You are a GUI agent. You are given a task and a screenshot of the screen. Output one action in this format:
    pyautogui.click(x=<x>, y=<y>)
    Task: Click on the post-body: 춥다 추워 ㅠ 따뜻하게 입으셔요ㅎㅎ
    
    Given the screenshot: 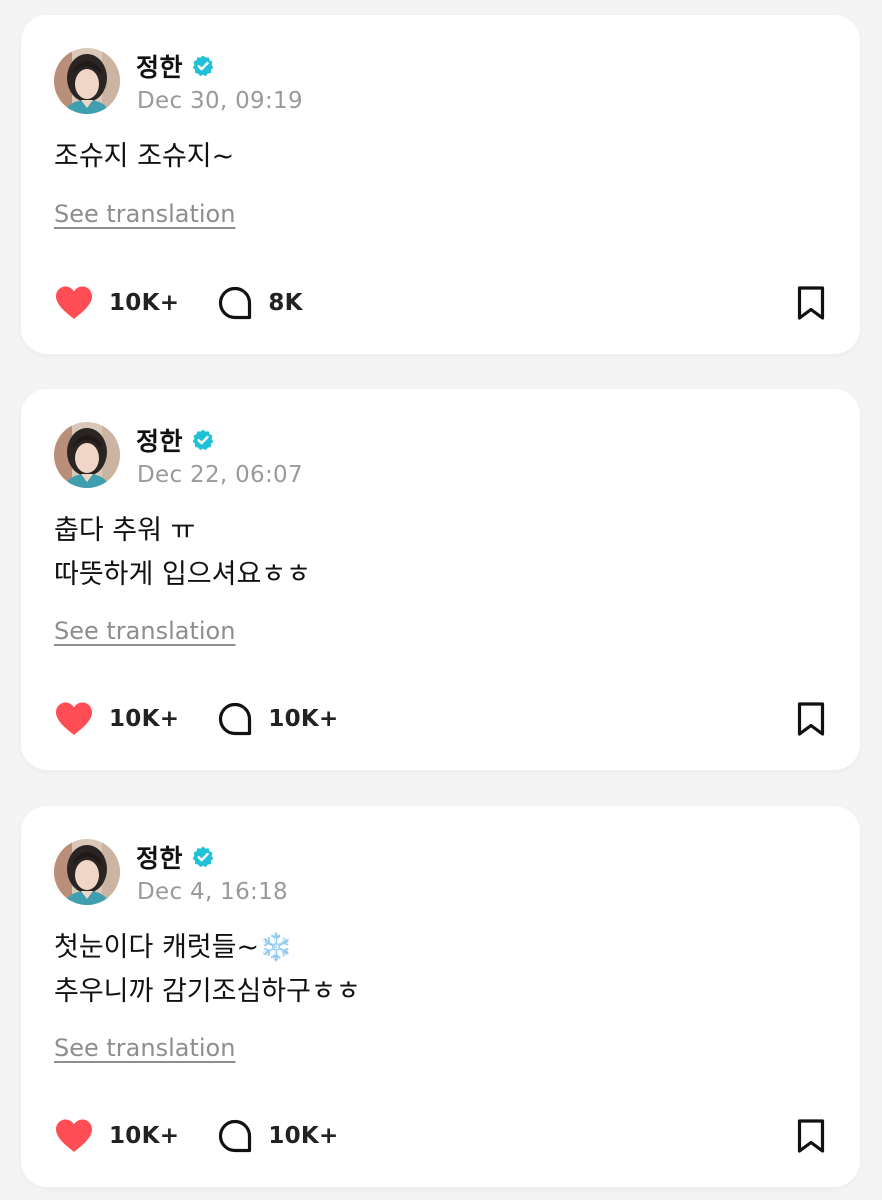 What is the action you would take?
    pyautogui.click(x=182, y=553)
    